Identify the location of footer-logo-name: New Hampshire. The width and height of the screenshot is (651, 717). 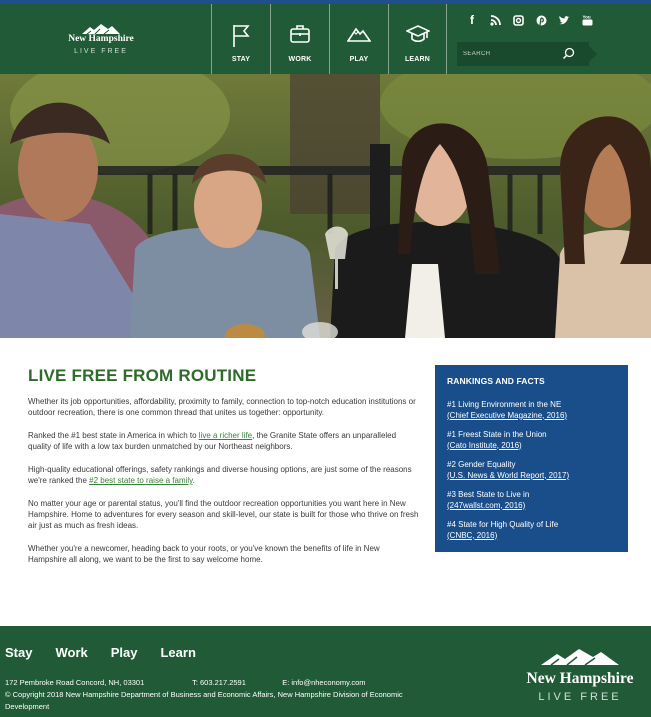
(580, 678).